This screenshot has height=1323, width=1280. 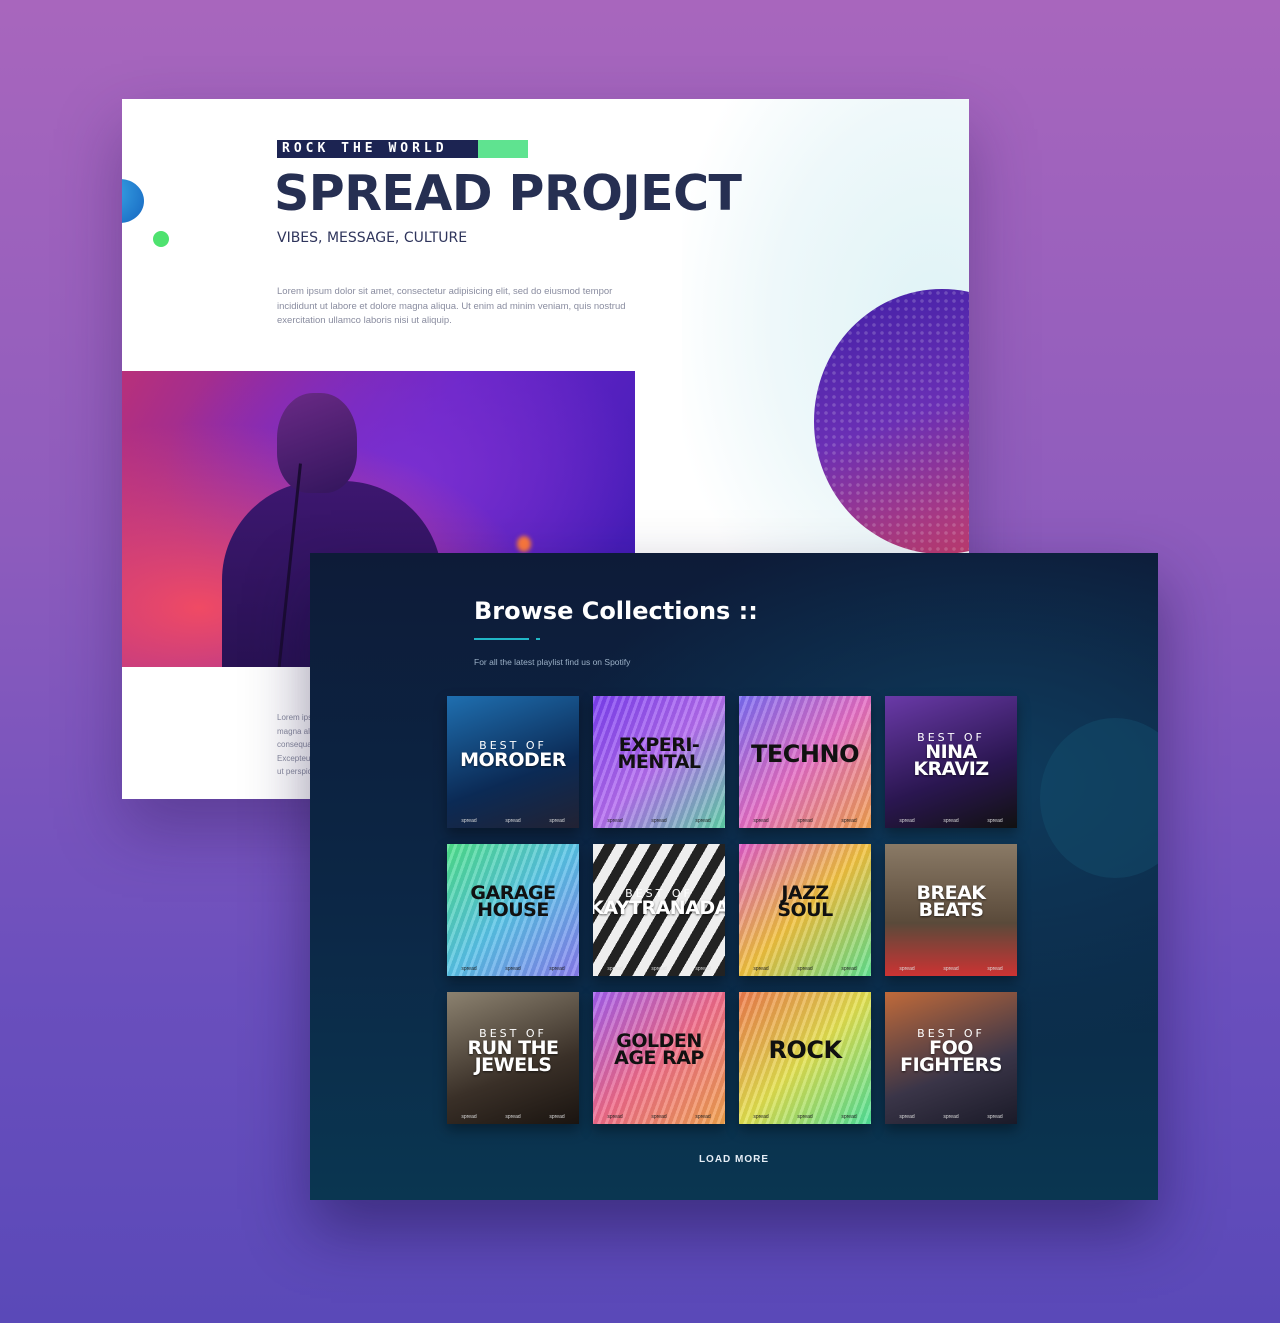 I want to click on tile-title: MORODER, so click(x=513, y=760).